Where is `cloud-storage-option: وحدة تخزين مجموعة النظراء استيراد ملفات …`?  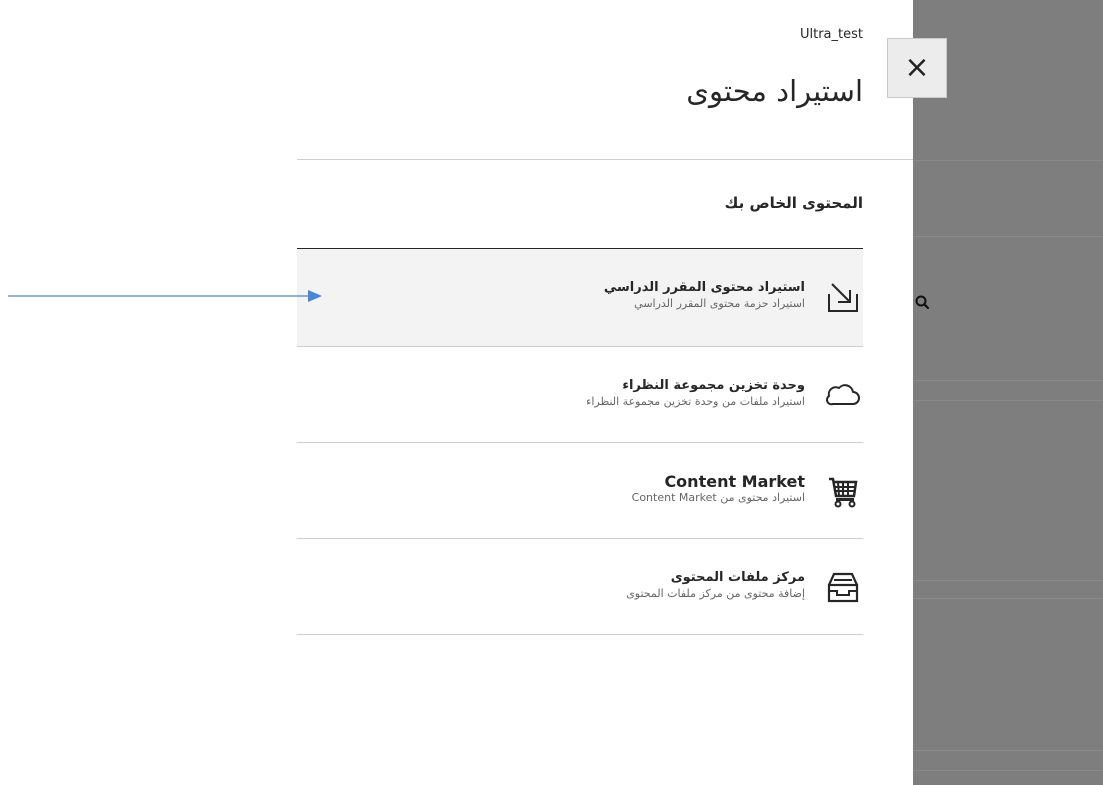
cloud-storage-option: وحدة تخزين مجموعة النظراء استيراد ملفات … is located at coordinates (580, 395).